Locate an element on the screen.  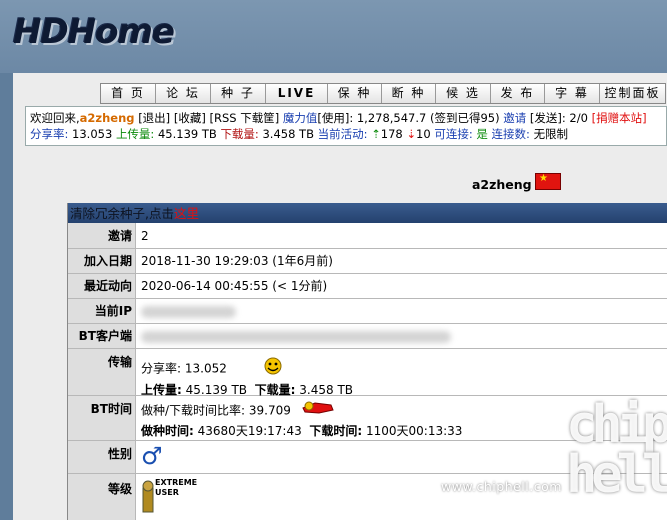
seeding-arrow-icon: ⇡ is located at coordinates (376, 134).